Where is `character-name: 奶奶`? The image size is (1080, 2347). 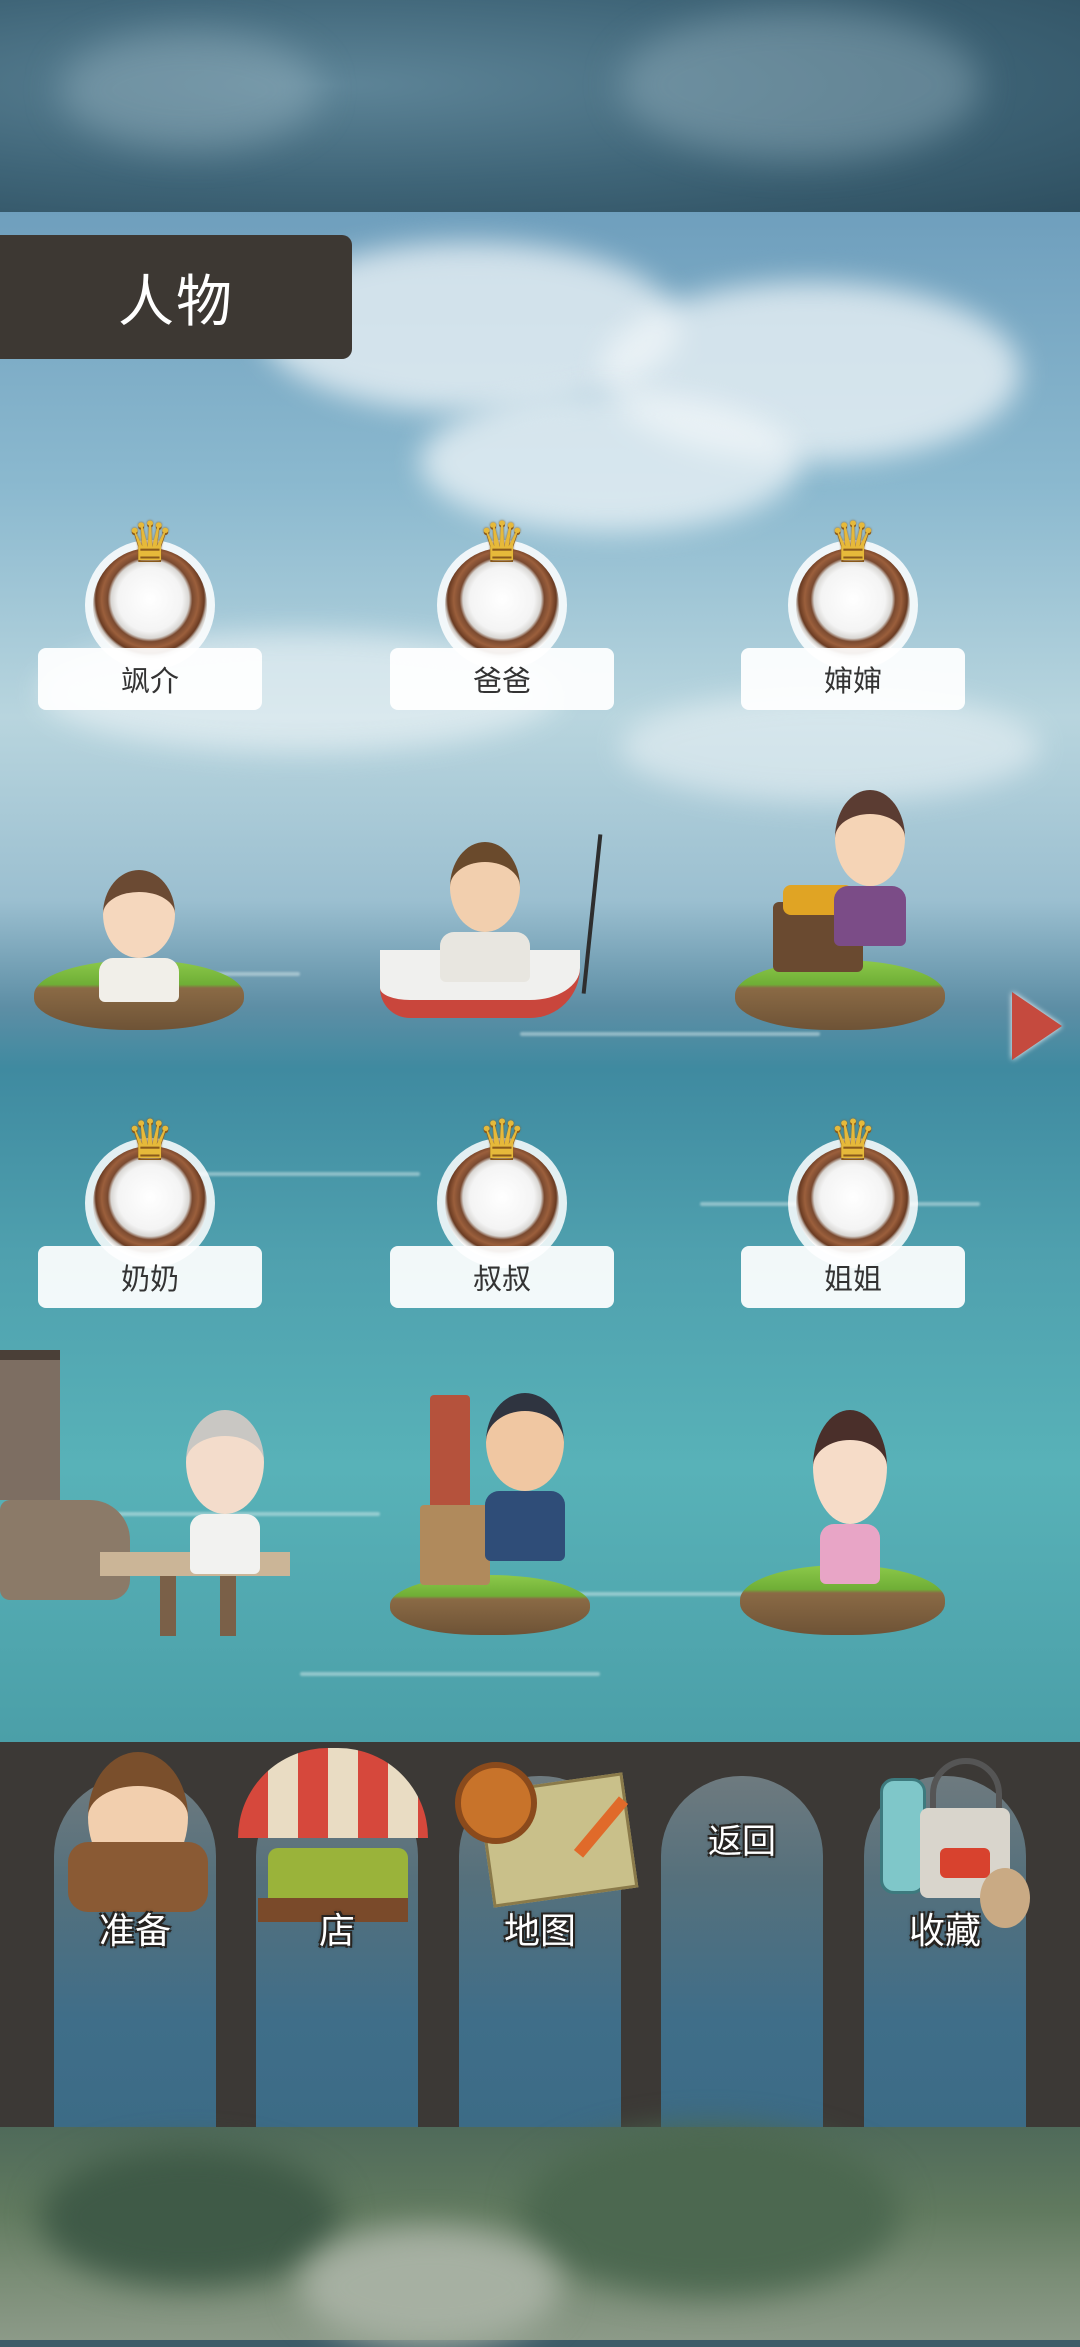
character-name: 奶奶 is located at coordinates (150, 1277).